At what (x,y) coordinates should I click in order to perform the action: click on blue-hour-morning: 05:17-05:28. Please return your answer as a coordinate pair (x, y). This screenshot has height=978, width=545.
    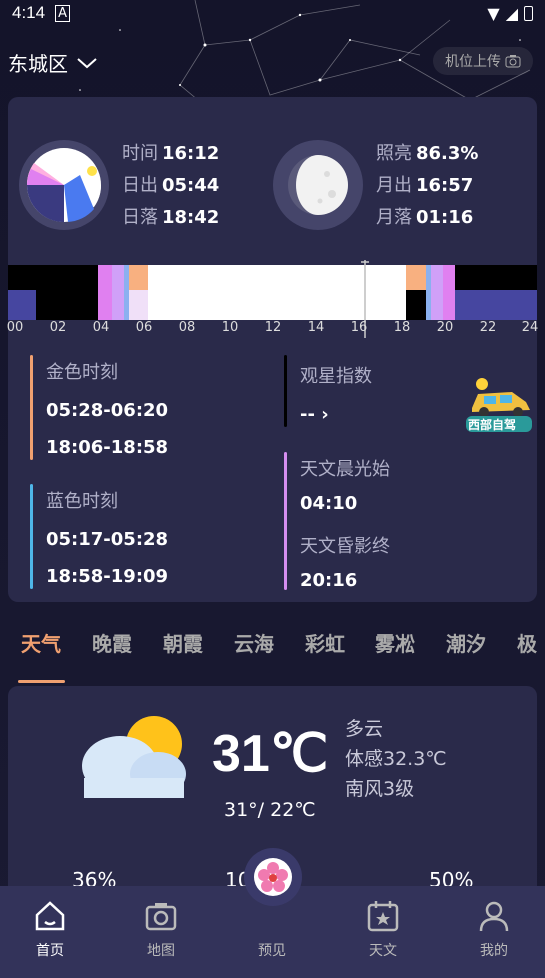
    Looking at the image, I should click on (107, 539).